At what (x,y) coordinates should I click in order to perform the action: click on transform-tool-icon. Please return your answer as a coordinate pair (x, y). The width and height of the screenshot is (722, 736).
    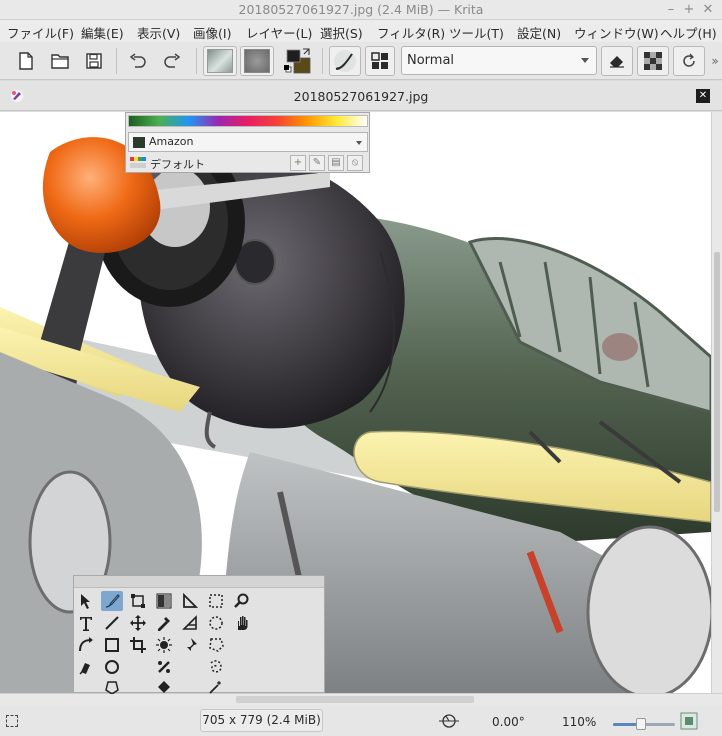
    Looking at the image, I should click on (138, 601).